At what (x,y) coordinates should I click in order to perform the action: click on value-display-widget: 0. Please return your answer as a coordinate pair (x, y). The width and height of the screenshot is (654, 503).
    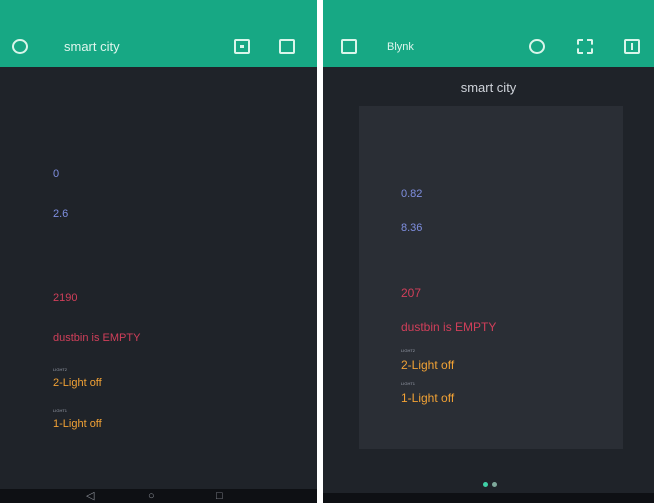
    Looking at the image, I should click on (56, 174).